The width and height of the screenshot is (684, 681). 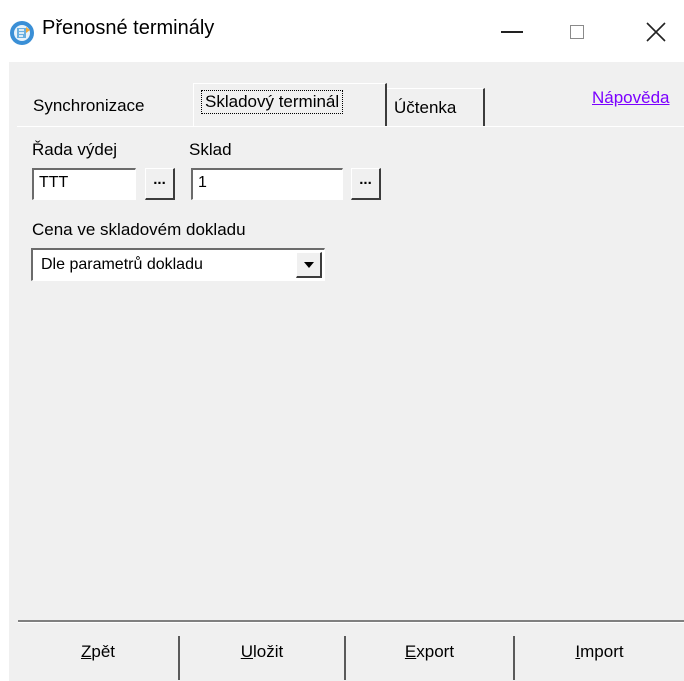 I want to click on close-button, so click(x=656, y=32).